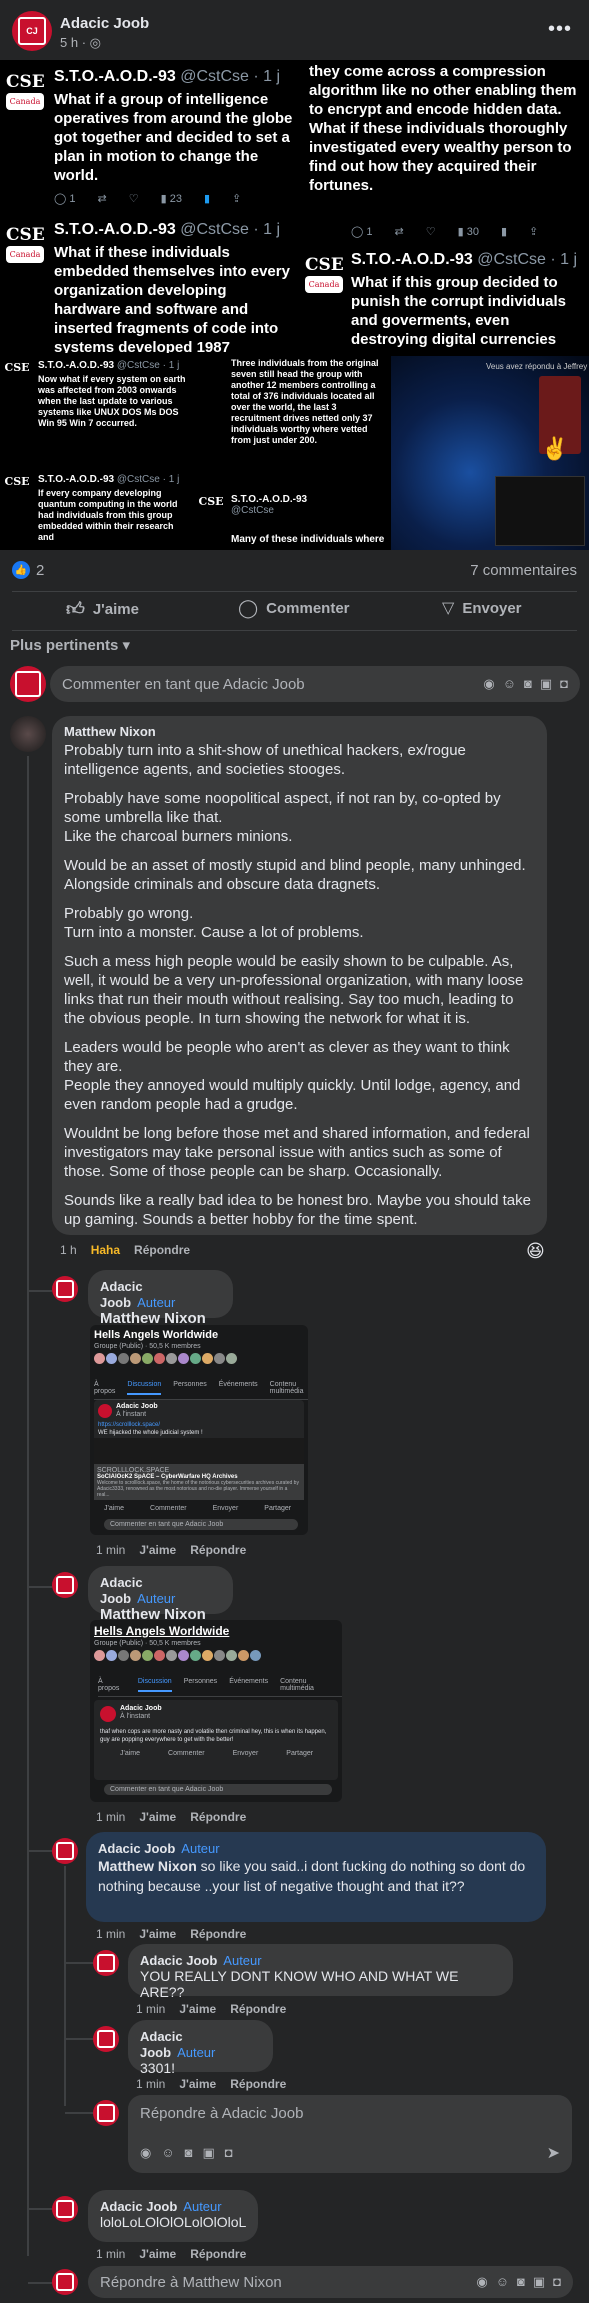 The width and height of the screenshot is (589, 2303). What do you see at coordinates (105, 1250) in the screenshot?
I see `haha-button: Haha` at bounding box center [105, 1250].